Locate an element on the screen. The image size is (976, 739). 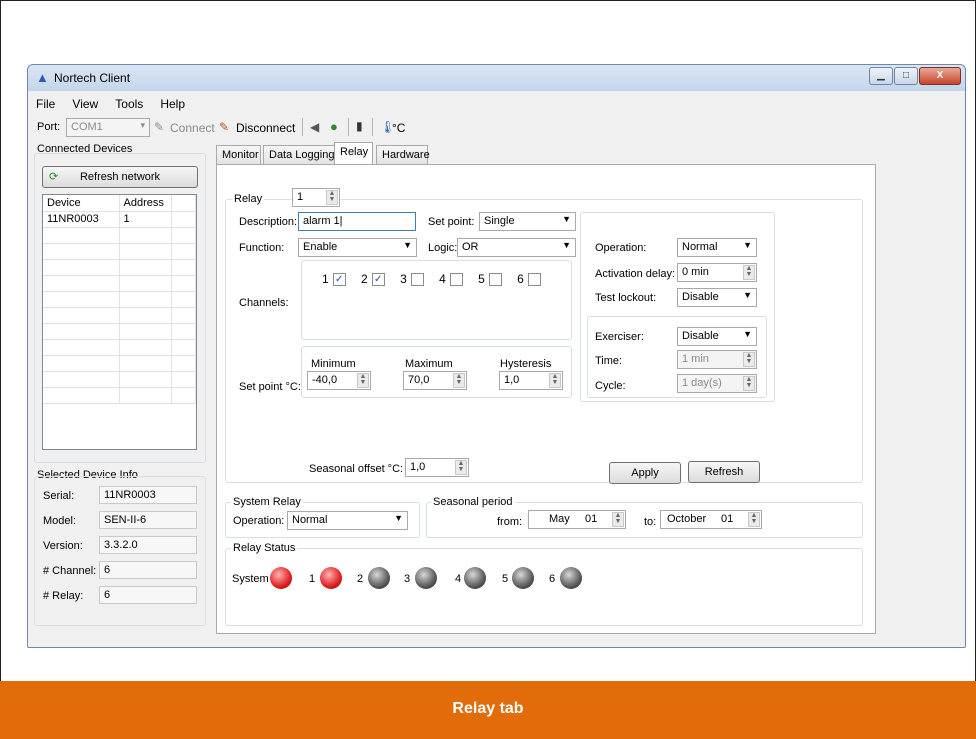
table-row: 11NR0003 1 is located at coordinates (119, 219).